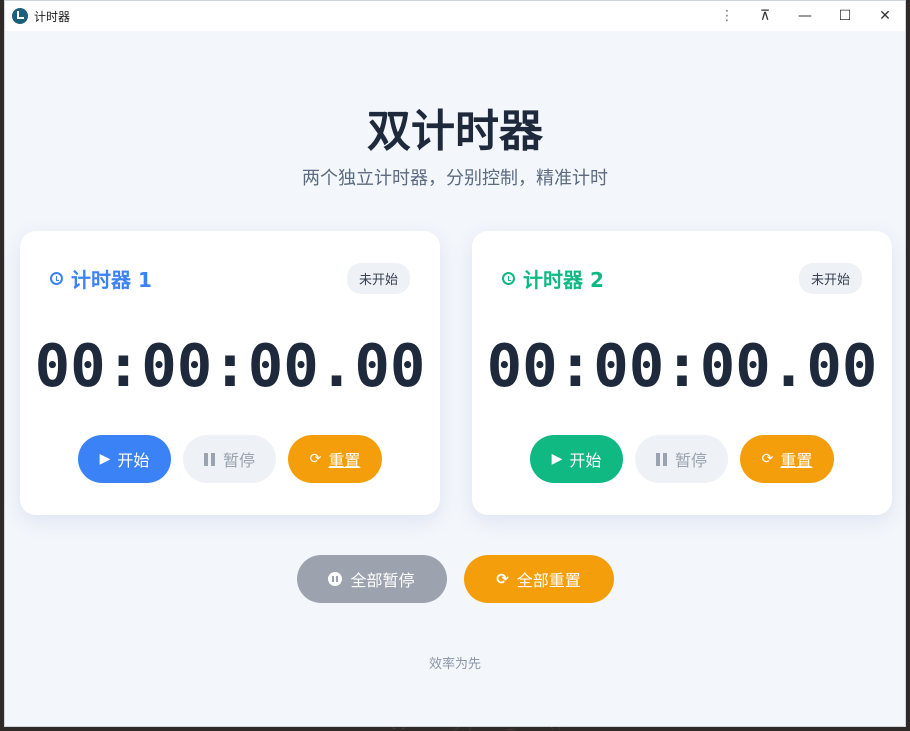 The image size is (910, 731). I want to click on timer-title: 计时器 2, so click(553, 278).